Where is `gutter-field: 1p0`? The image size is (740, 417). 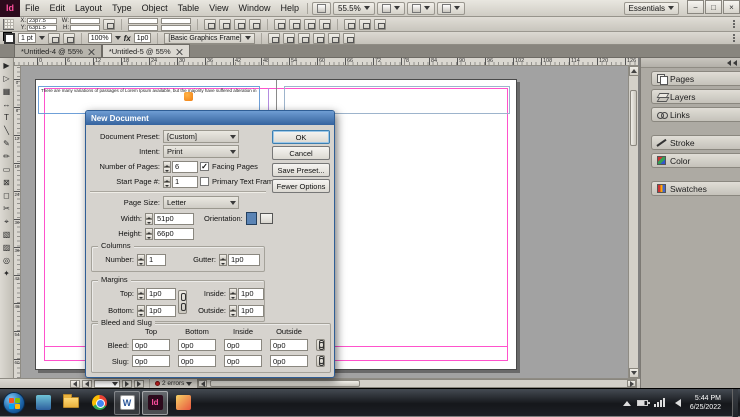 gutter-field: 1p0 is located at coordinates (244, 259).